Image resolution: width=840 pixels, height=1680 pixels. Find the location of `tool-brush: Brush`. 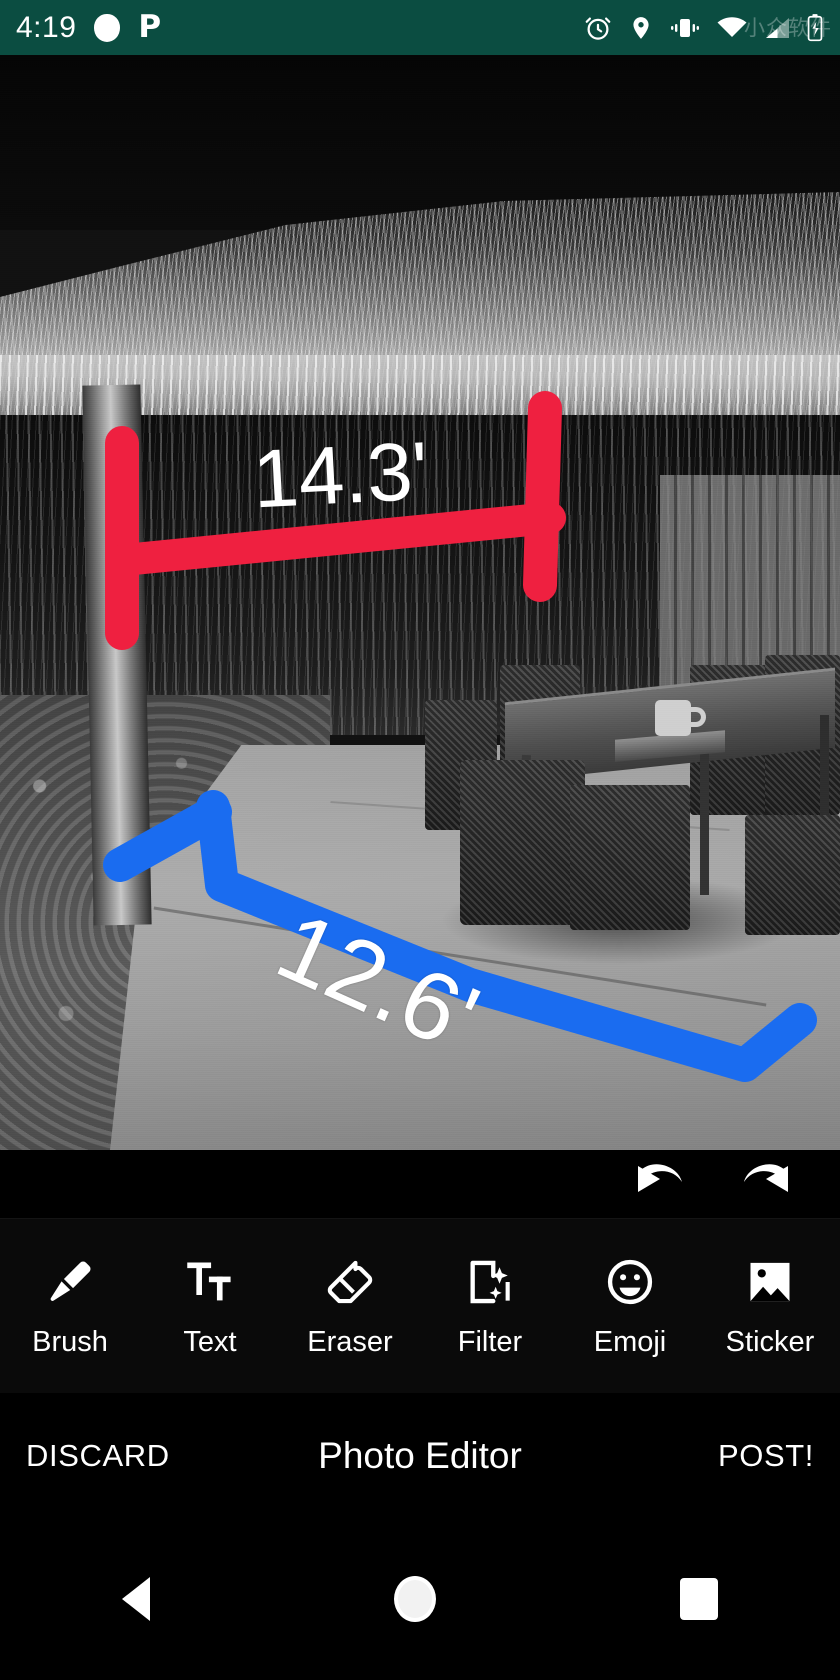

tool-brush: Brush is located at coordinates (70, 1306).